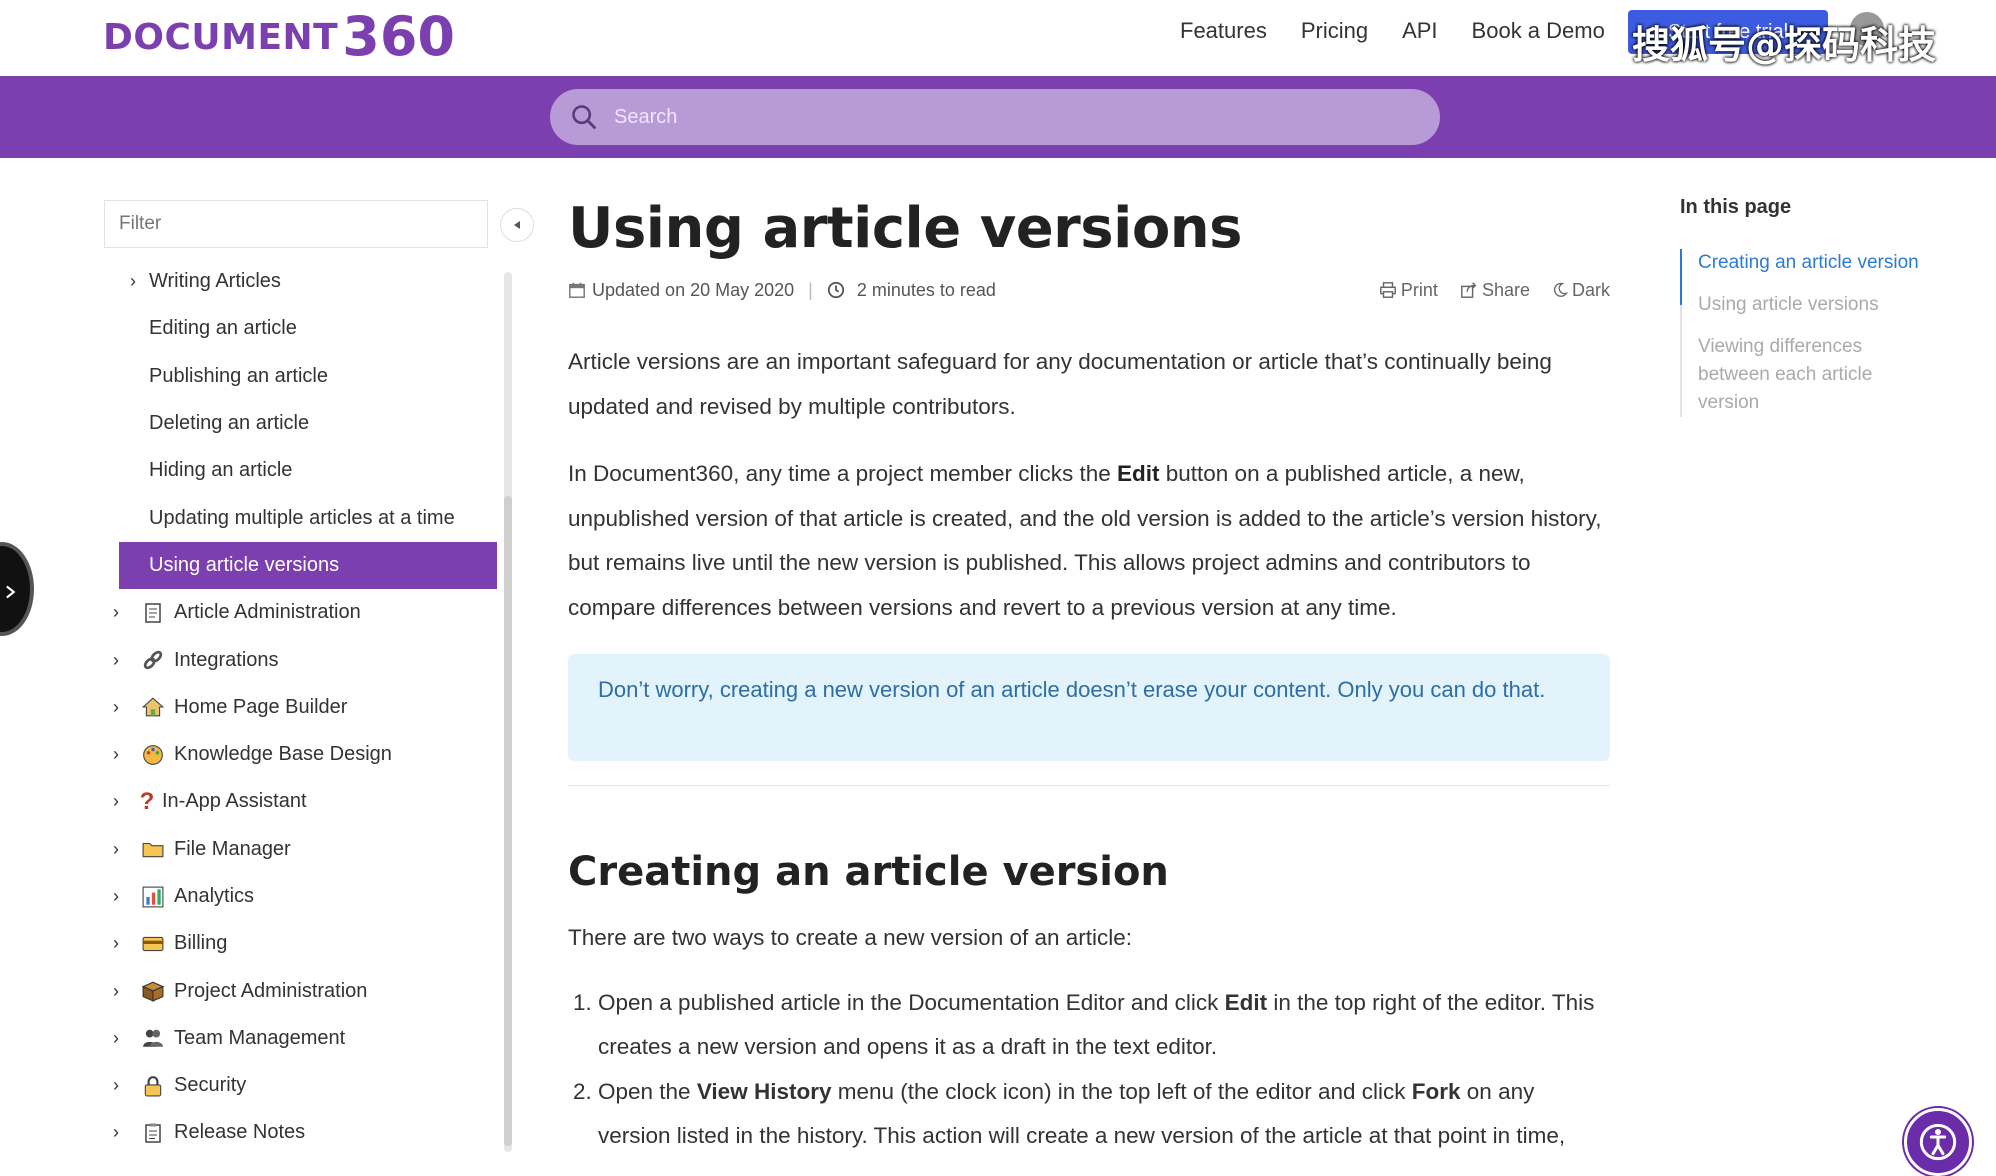 The width and height of the screenshot is (1996, 1176). Describe the element at coordinates (153, 991) in the screenshot. I see `box-icon` at that location.